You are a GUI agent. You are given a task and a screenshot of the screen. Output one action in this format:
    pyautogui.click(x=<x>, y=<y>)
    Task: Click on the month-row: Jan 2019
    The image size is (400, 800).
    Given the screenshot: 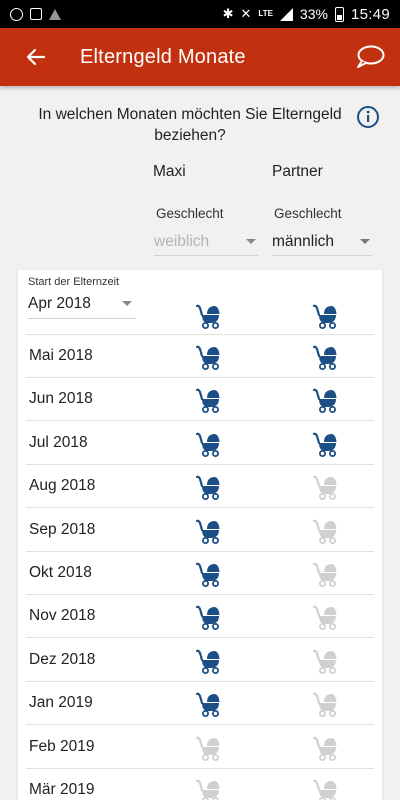 What is the action you would take?
    pyautogui.click(x=200, y=704)
    